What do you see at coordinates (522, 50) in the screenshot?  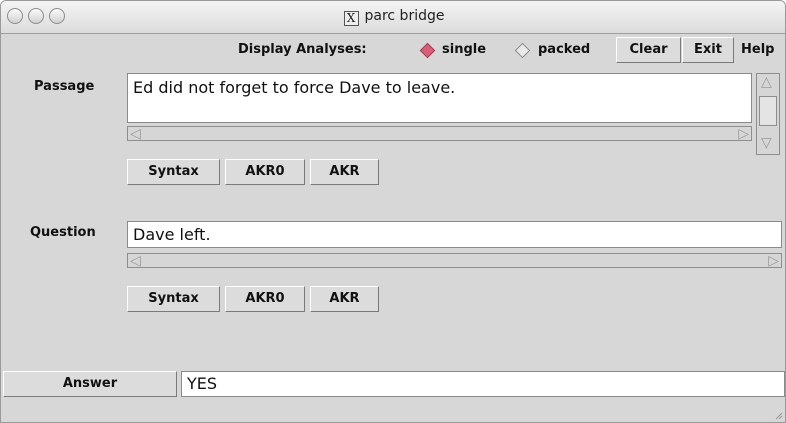 I see `packed-radio` at bounding box center [522, 50].